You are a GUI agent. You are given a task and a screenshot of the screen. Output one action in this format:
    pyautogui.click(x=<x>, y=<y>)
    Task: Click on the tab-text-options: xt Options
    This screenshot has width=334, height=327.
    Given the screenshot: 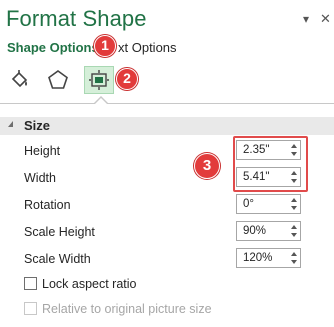 What is the action you would take?
    pyautogui.click(x=147, y=48)
    